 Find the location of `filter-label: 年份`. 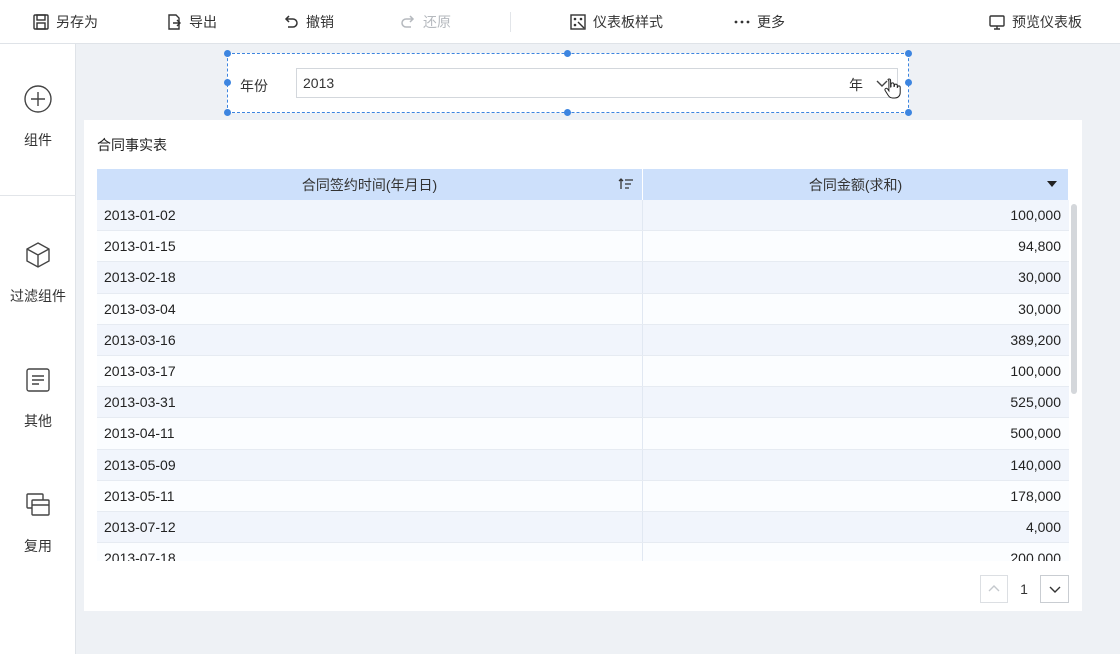

filter-label: 年份 is located at coordinates (254, 86).